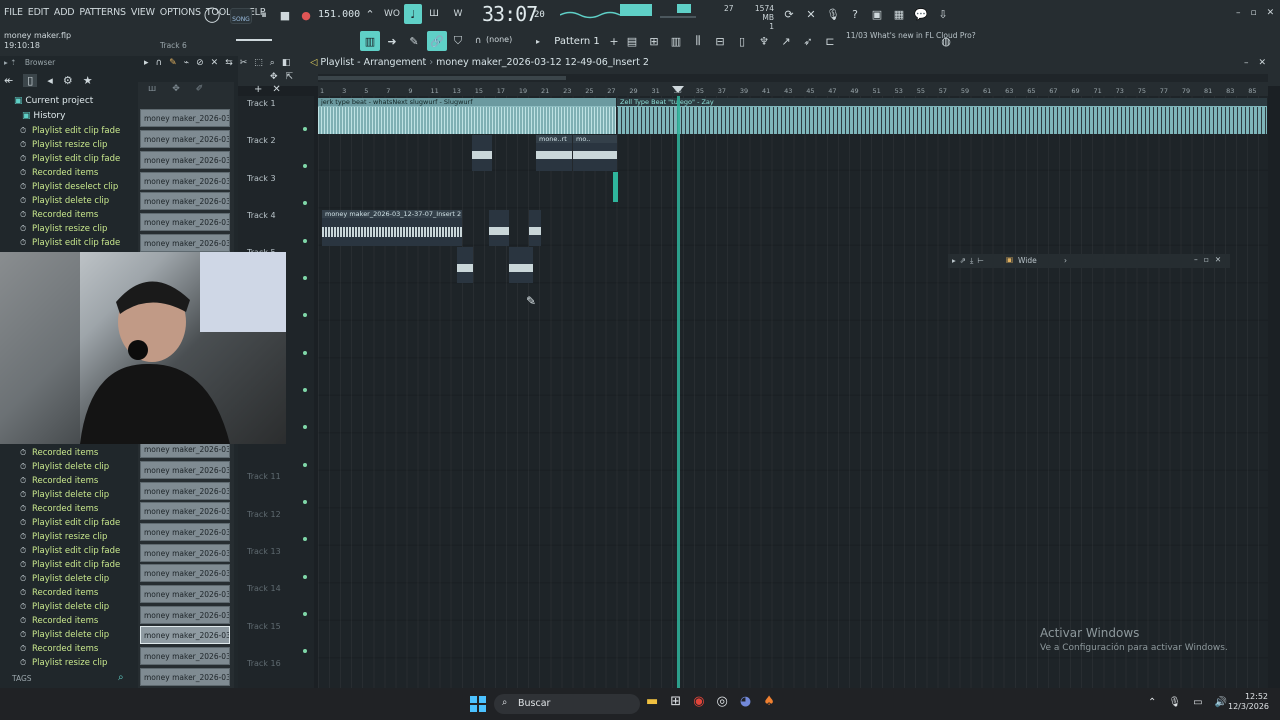 This screenshot has height=720, width=1280. I want to click on tree-current-project: ▣ Current project, so click(53, 101).